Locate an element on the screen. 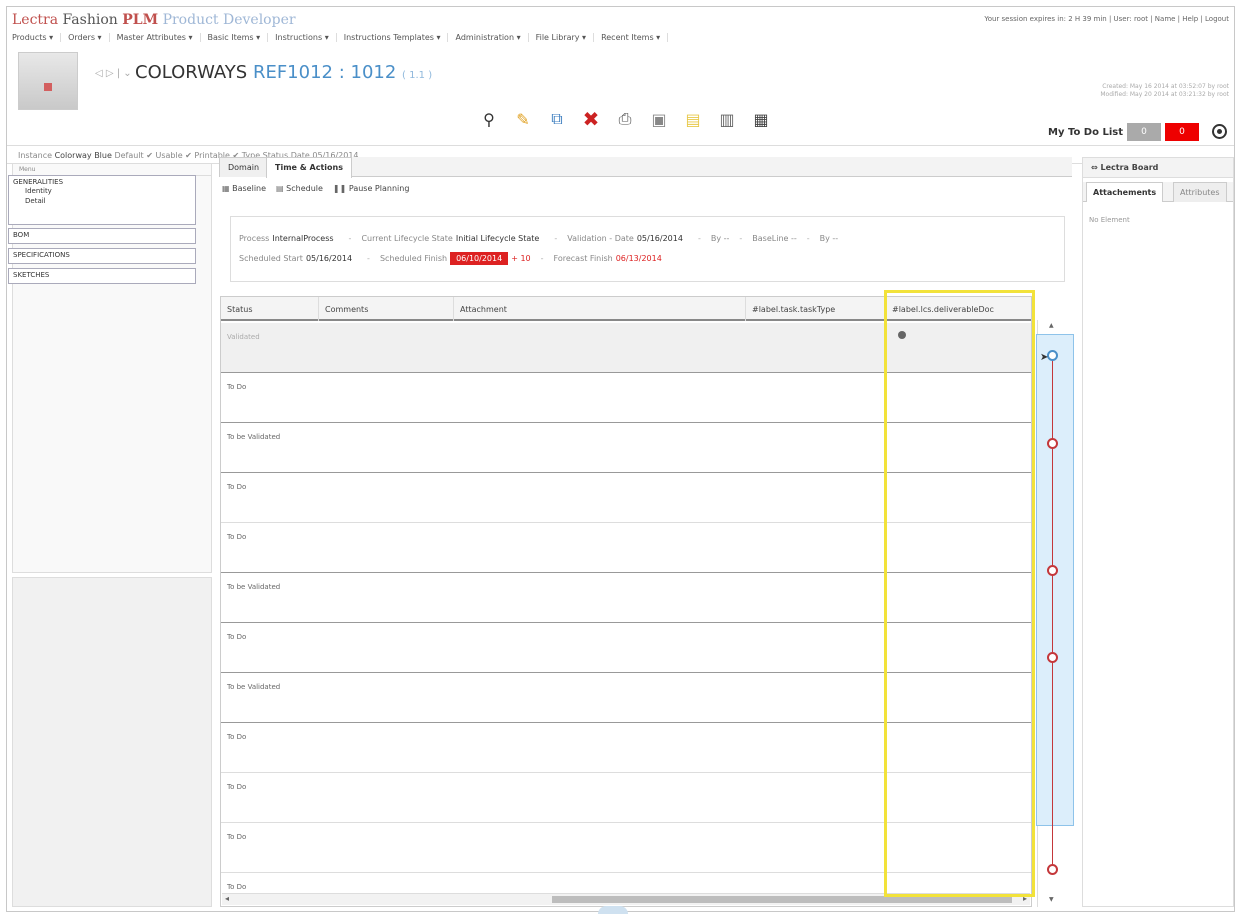 Image resolution: width=1239 pixels, height=918 pixels. schedule-button: ▤ Schedule is located at coordinates (299, 188).